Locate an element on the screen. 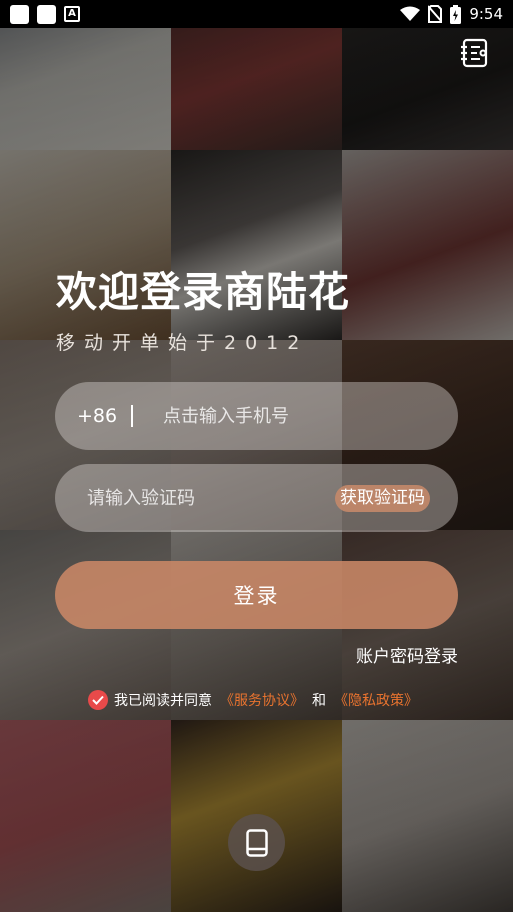 This screenshot has width=513, height=912. prefix-divider is located at coordinates (132, 416).